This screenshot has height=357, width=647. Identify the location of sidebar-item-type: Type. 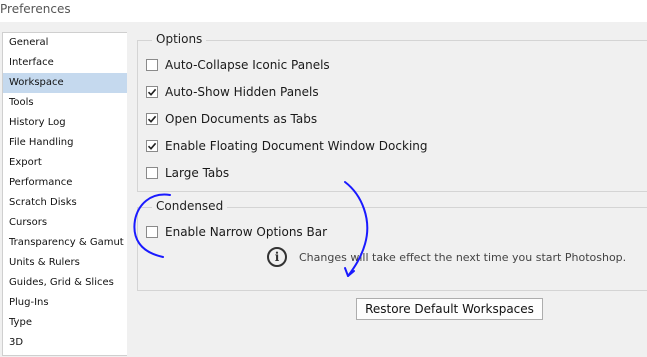
(65, 323).